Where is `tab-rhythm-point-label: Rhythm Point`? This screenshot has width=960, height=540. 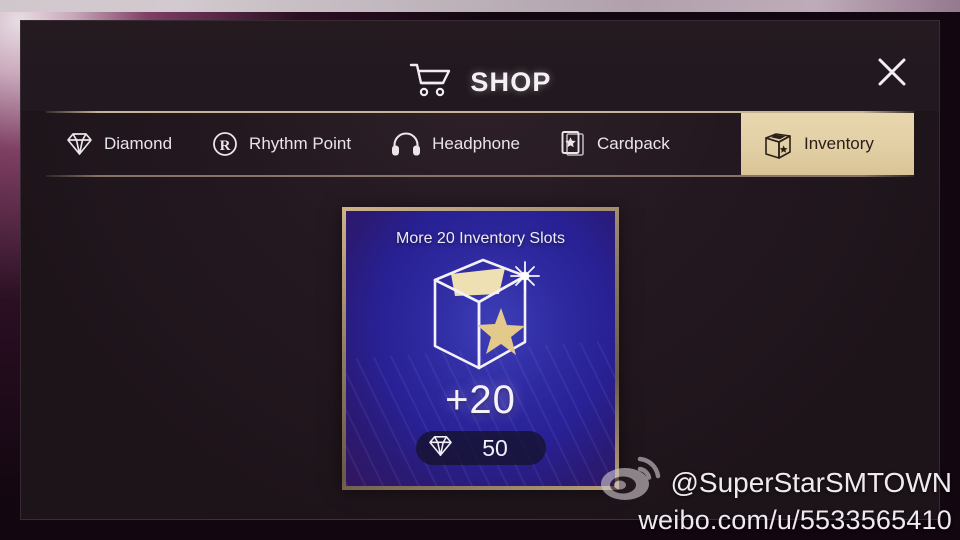 tab-rhythm-point-label: Rhythm Point is located at coordinates (300, 143).